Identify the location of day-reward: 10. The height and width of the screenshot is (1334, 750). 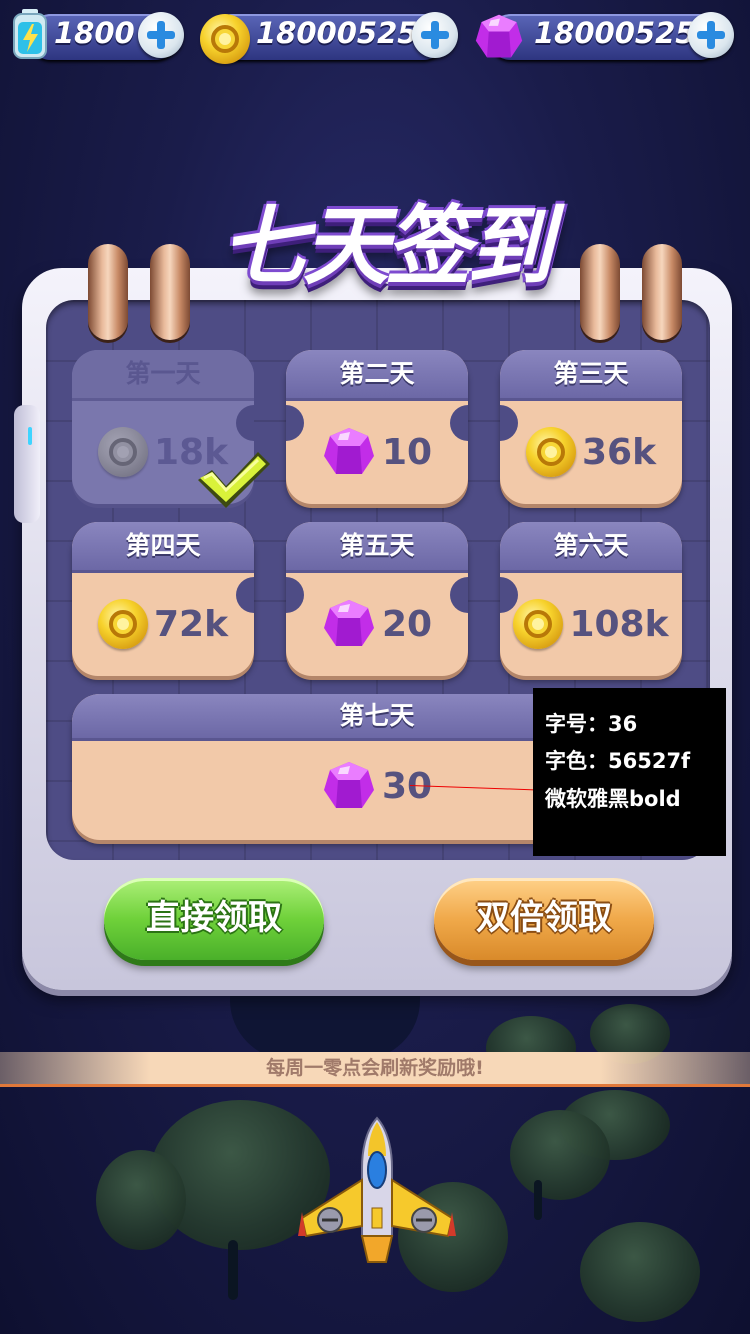
(377, 452).